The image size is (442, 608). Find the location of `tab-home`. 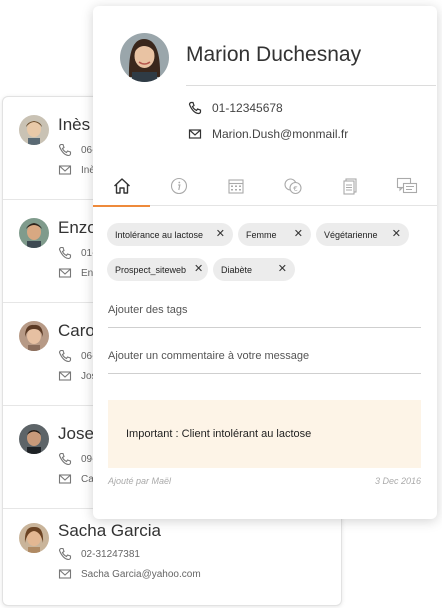

tab-home is located at coordinates (121, 186).